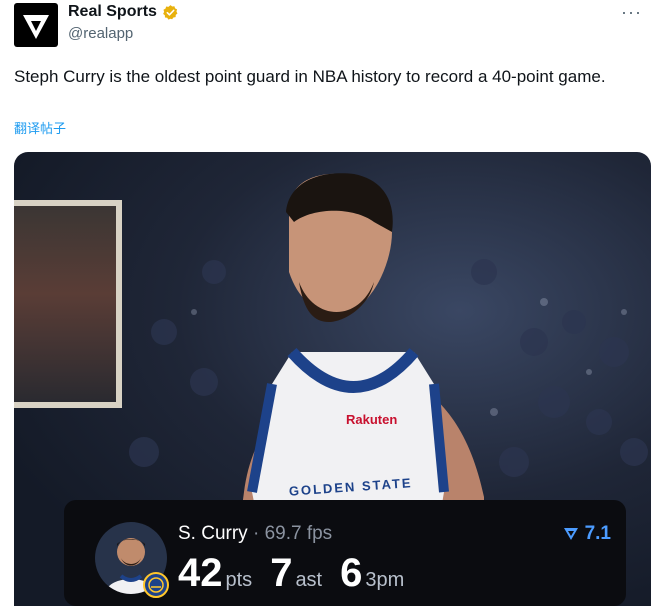 Image resolution: width=660 pixels, height=606 pixels. Describe the element at coordinates (213, 533) in the screenshot. I see `player-name: S. Curry` at that location.